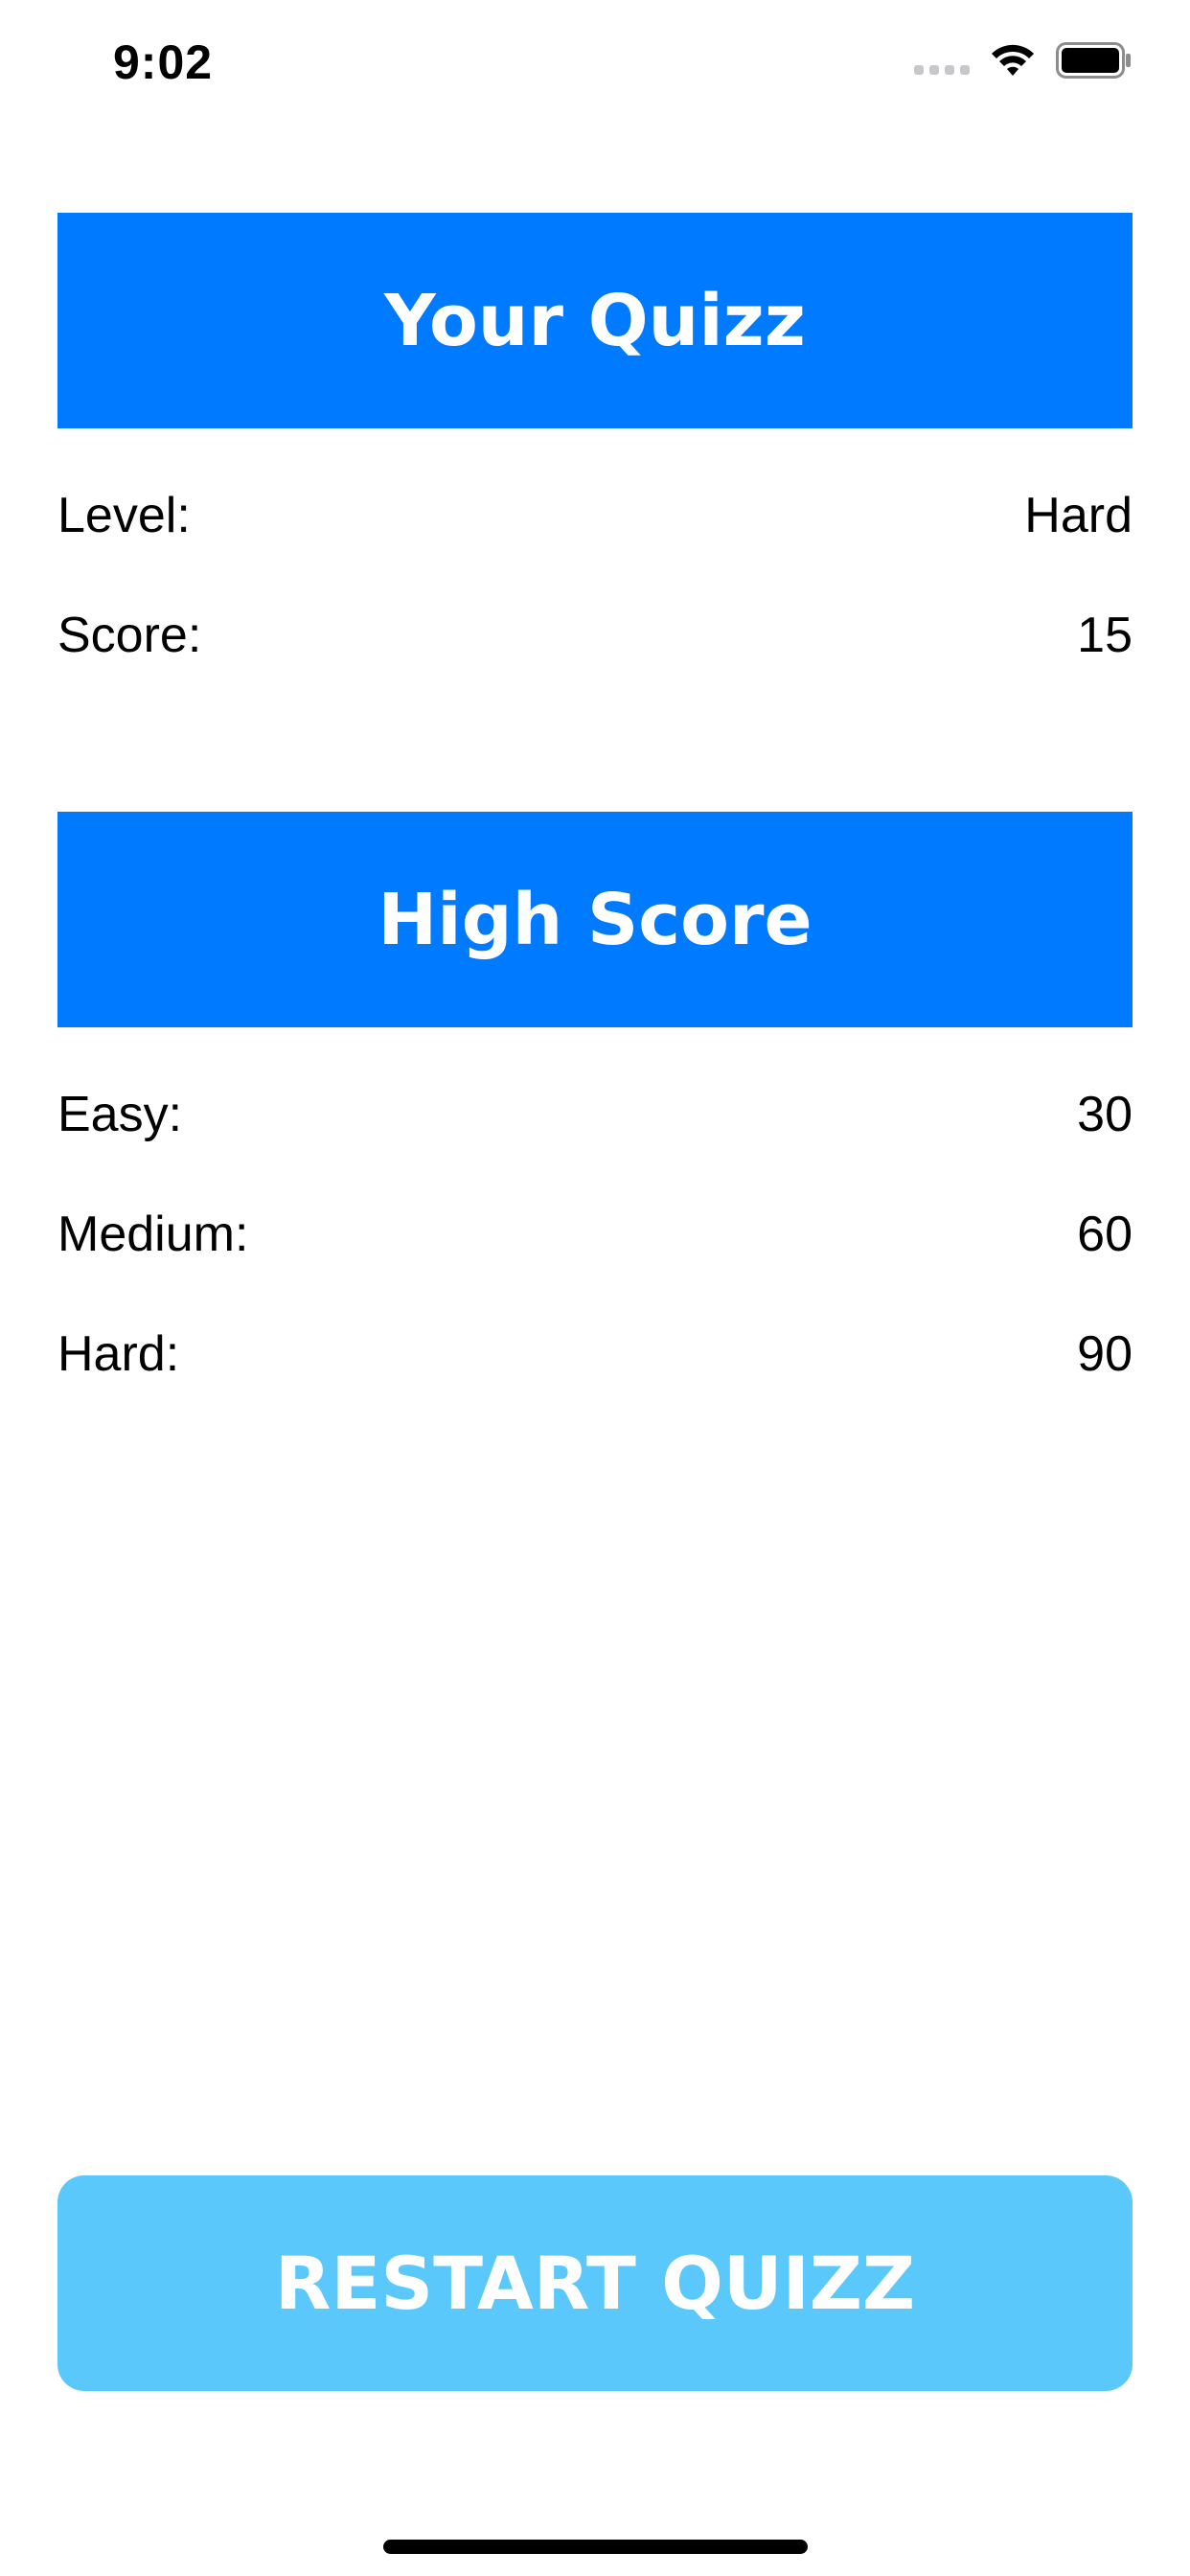 The height and width of the screenshot is (2576, 1190). What do you see at coordinates (1105, 1234) in the screenshot?
I see `medium-value: 60` at bounding box center [1105, 1234].